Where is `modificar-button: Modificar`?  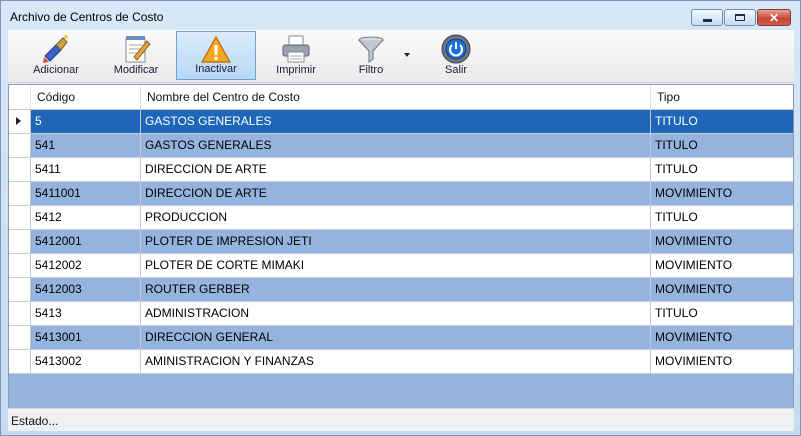
modificar-button: Modificar is located at coordinates (136, 55).